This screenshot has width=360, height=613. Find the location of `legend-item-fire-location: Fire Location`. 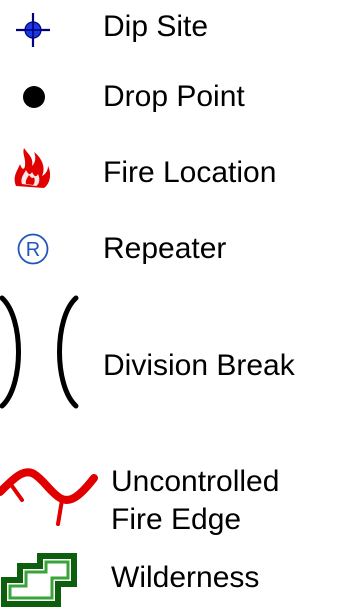

legend-item-fire-location: Fire Location is located at coordinates (180, 166).